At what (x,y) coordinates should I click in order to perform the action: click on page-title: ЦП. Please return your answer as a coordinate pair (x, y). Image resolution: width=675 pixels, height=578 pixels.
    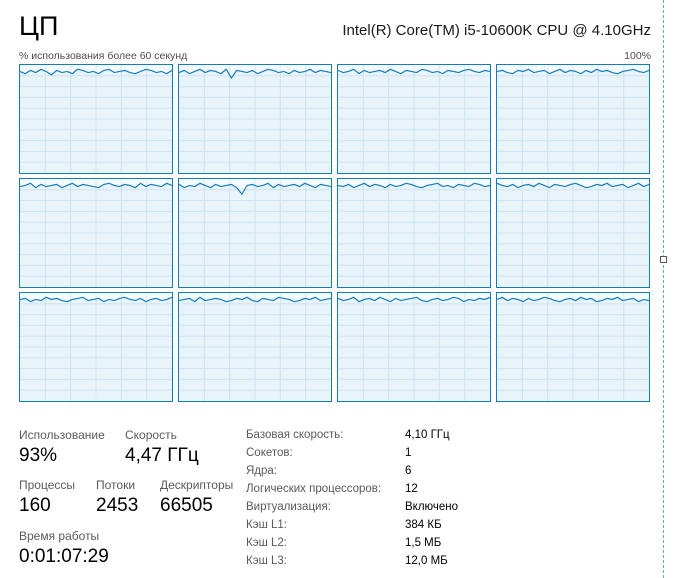
    Looking at the image, I should click on (39, 26).